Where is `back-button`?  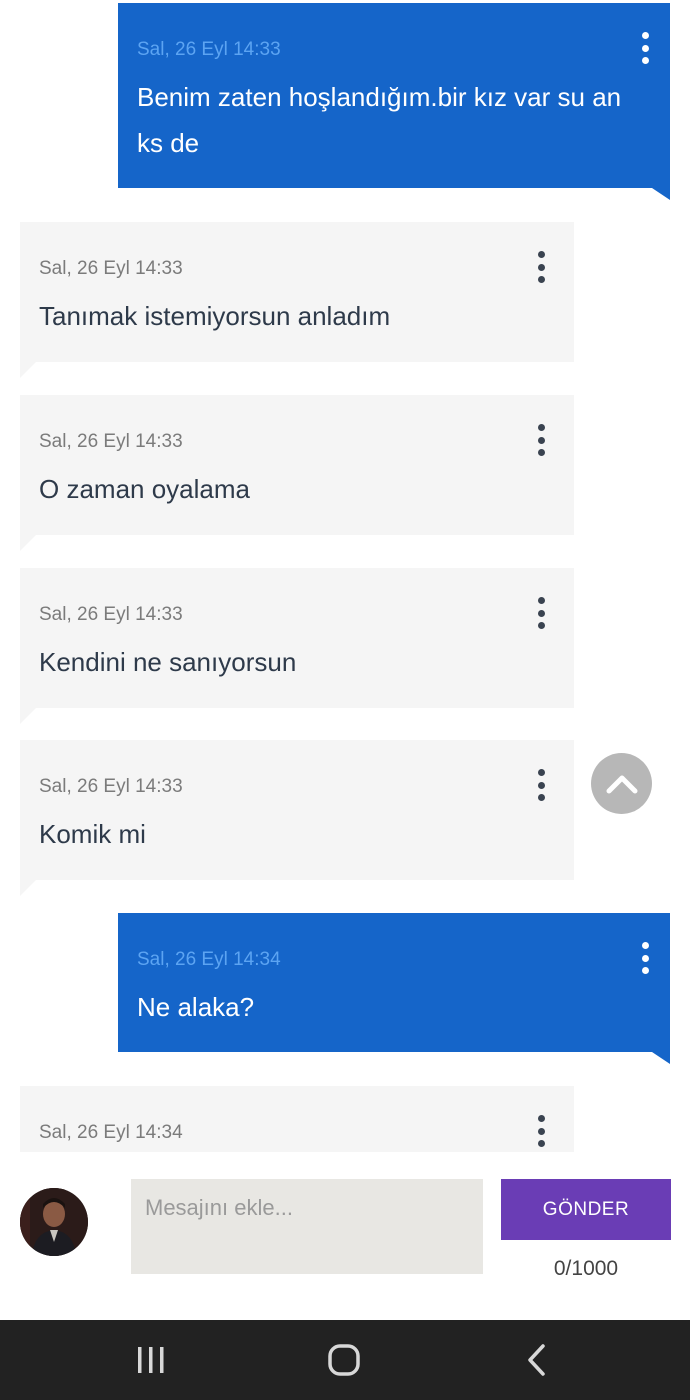
back-button is located at coordinates (537, 1360).